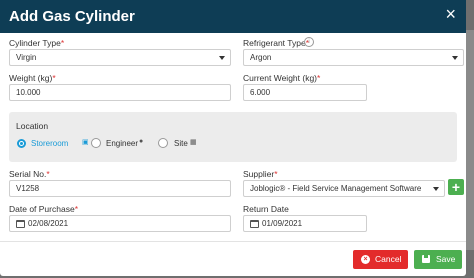 The height and width of the screenshot is (278, 474). I want to click on location-site-label: Site, so click(181, 143).